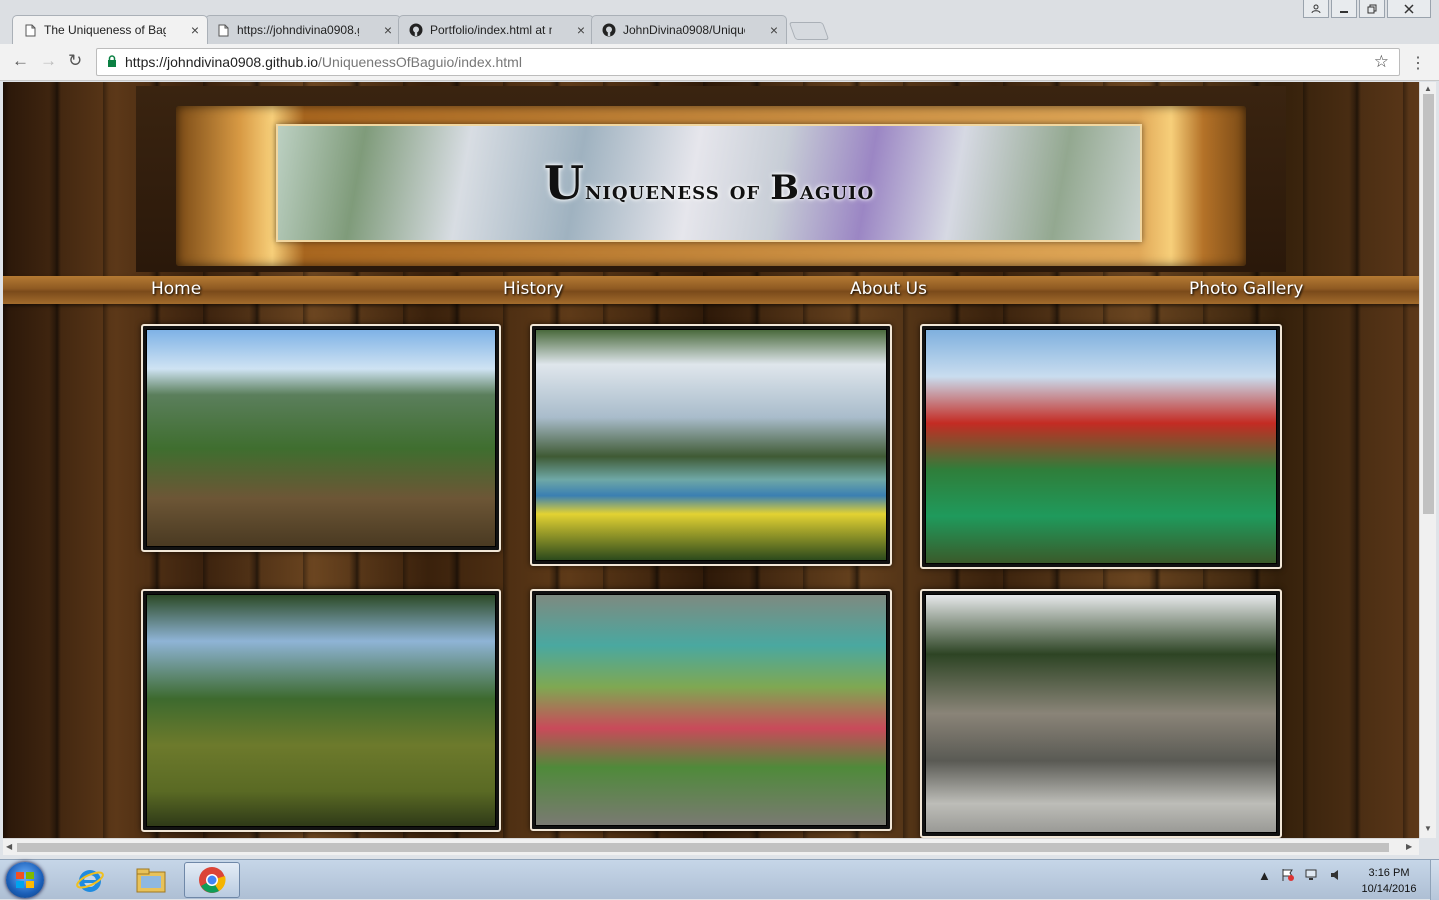 The image size is (1439, 900). What do you see at coordinates (90, 880) in the screenshot?
I see `internet-explorer-icon` at bounding box center [90, 880].